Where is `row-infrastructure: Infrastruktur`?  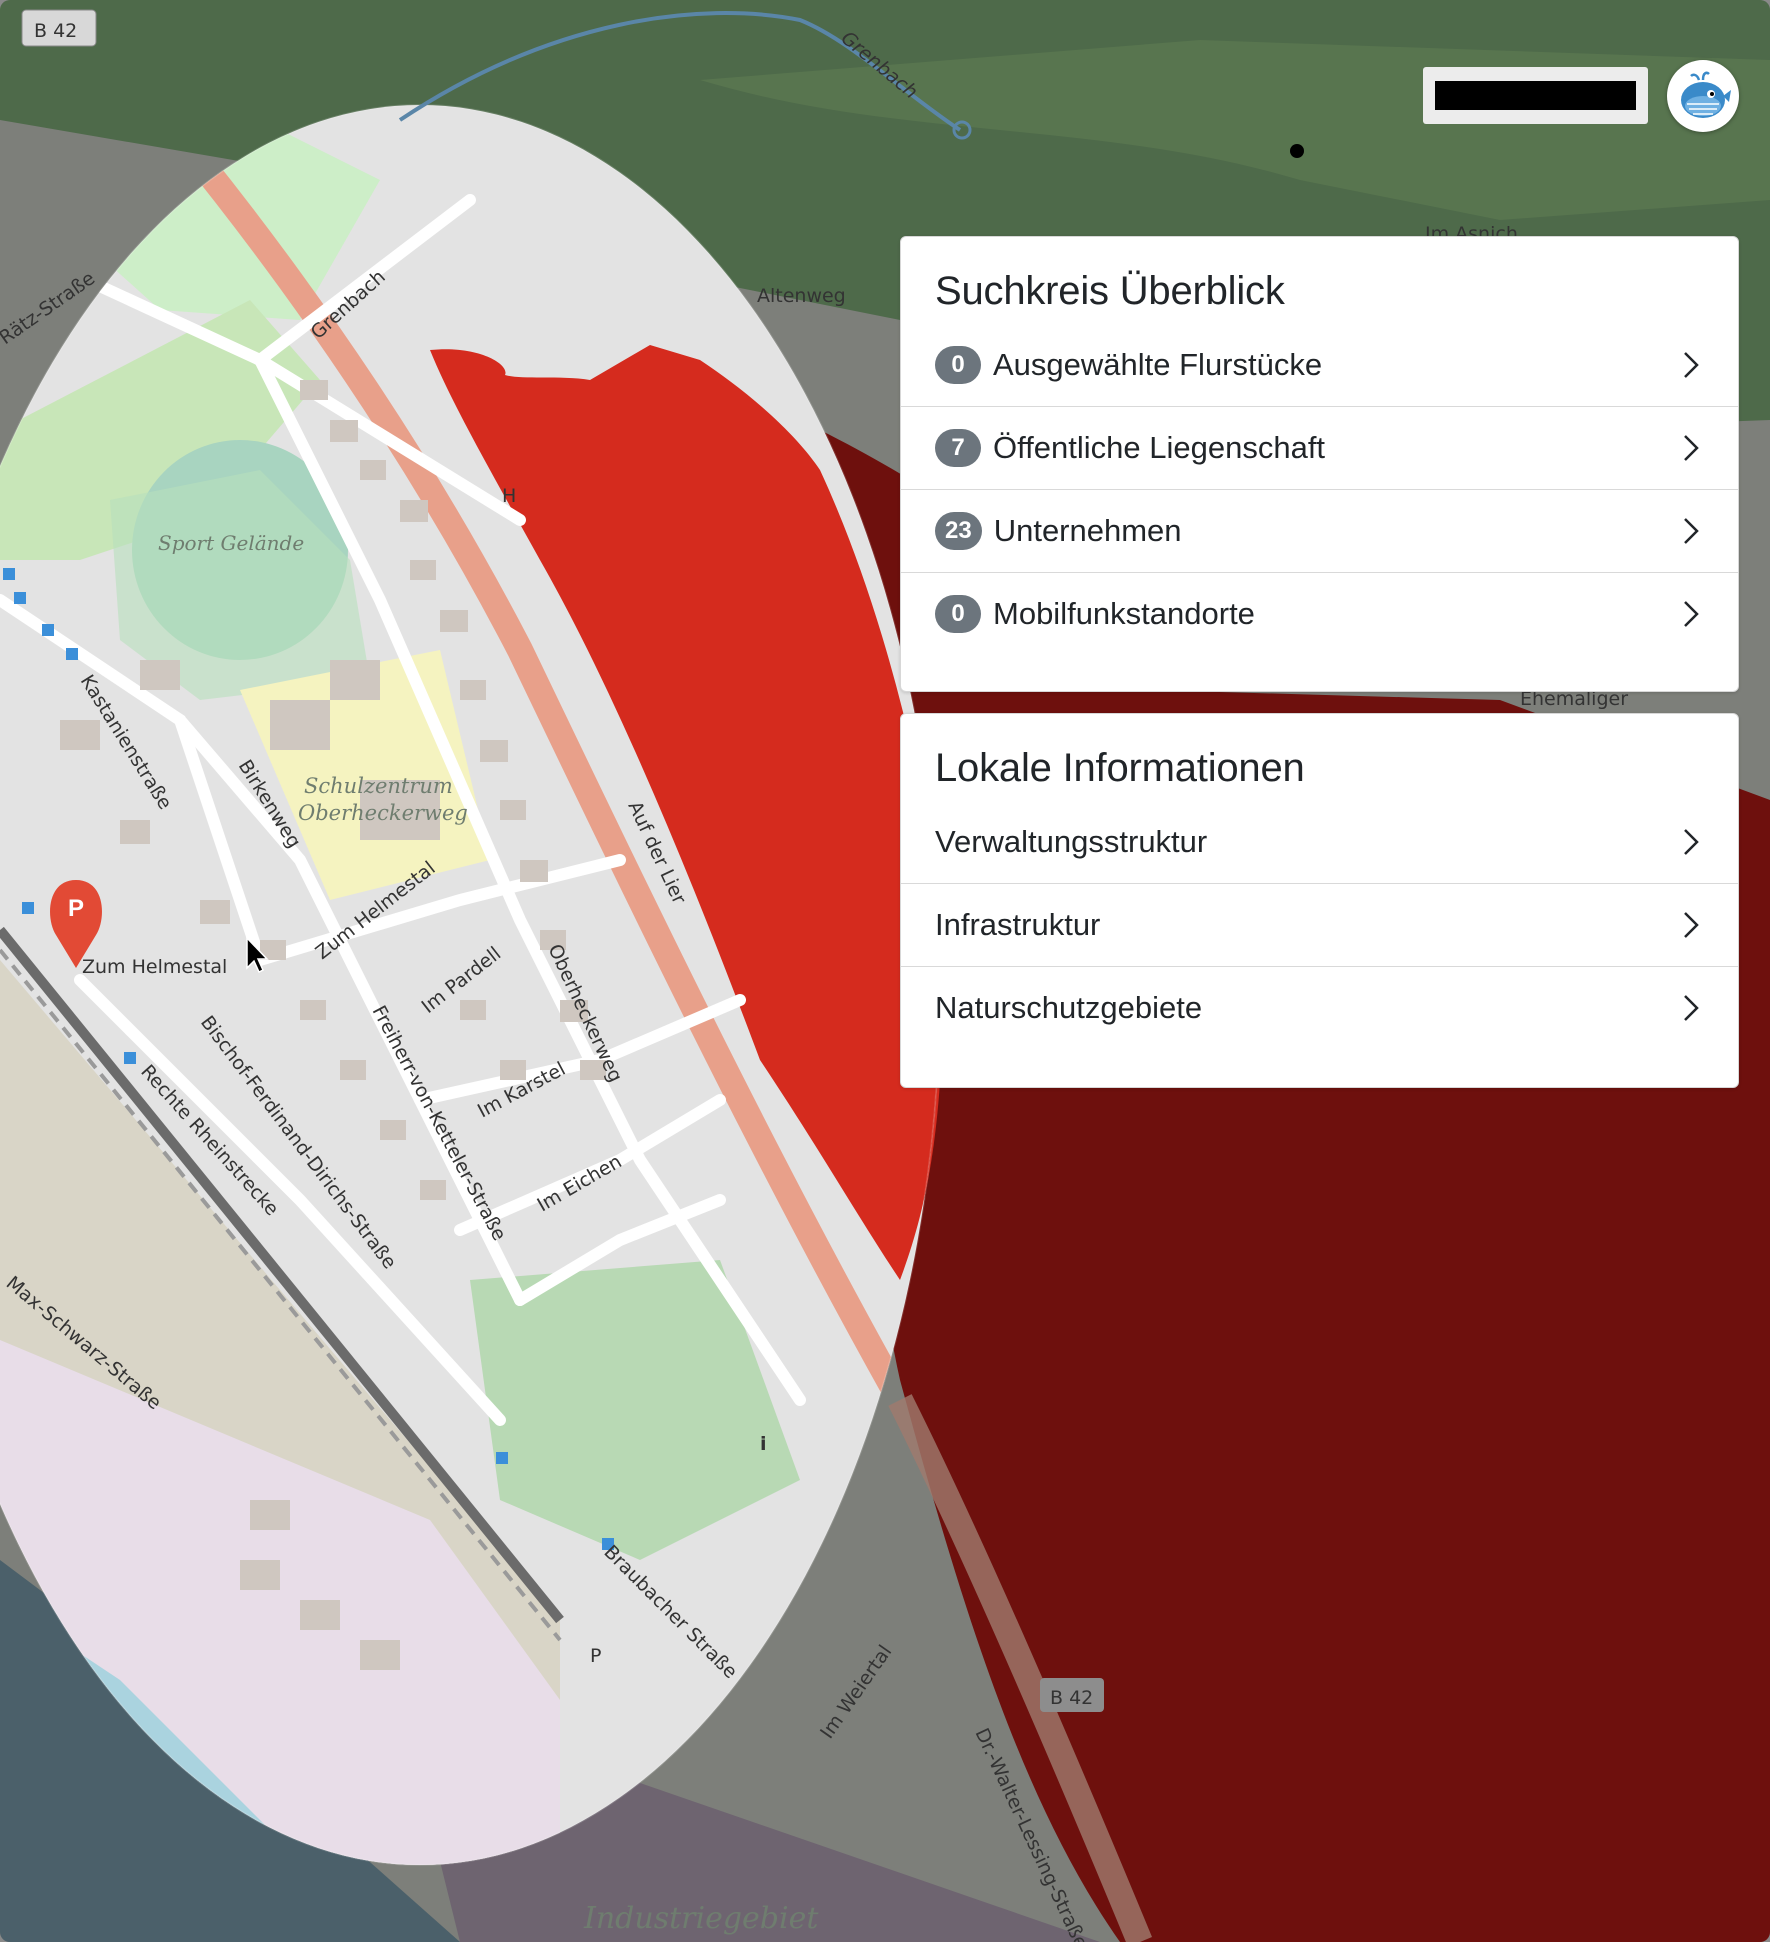 row-infrastructure: Infrastruktur is located at coordinates (1319, 925).